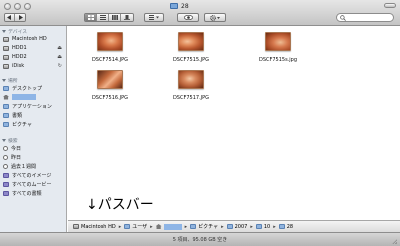  I want to click on sidebar-item-label: Macintosh HD, so click(29, 39).